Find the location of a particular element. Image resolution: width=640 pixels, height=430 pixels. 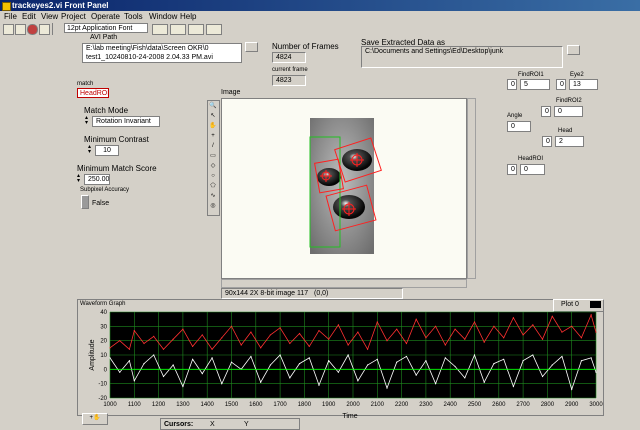

rotated-rect-icon: ◇ is located at coordinates (213, 166).